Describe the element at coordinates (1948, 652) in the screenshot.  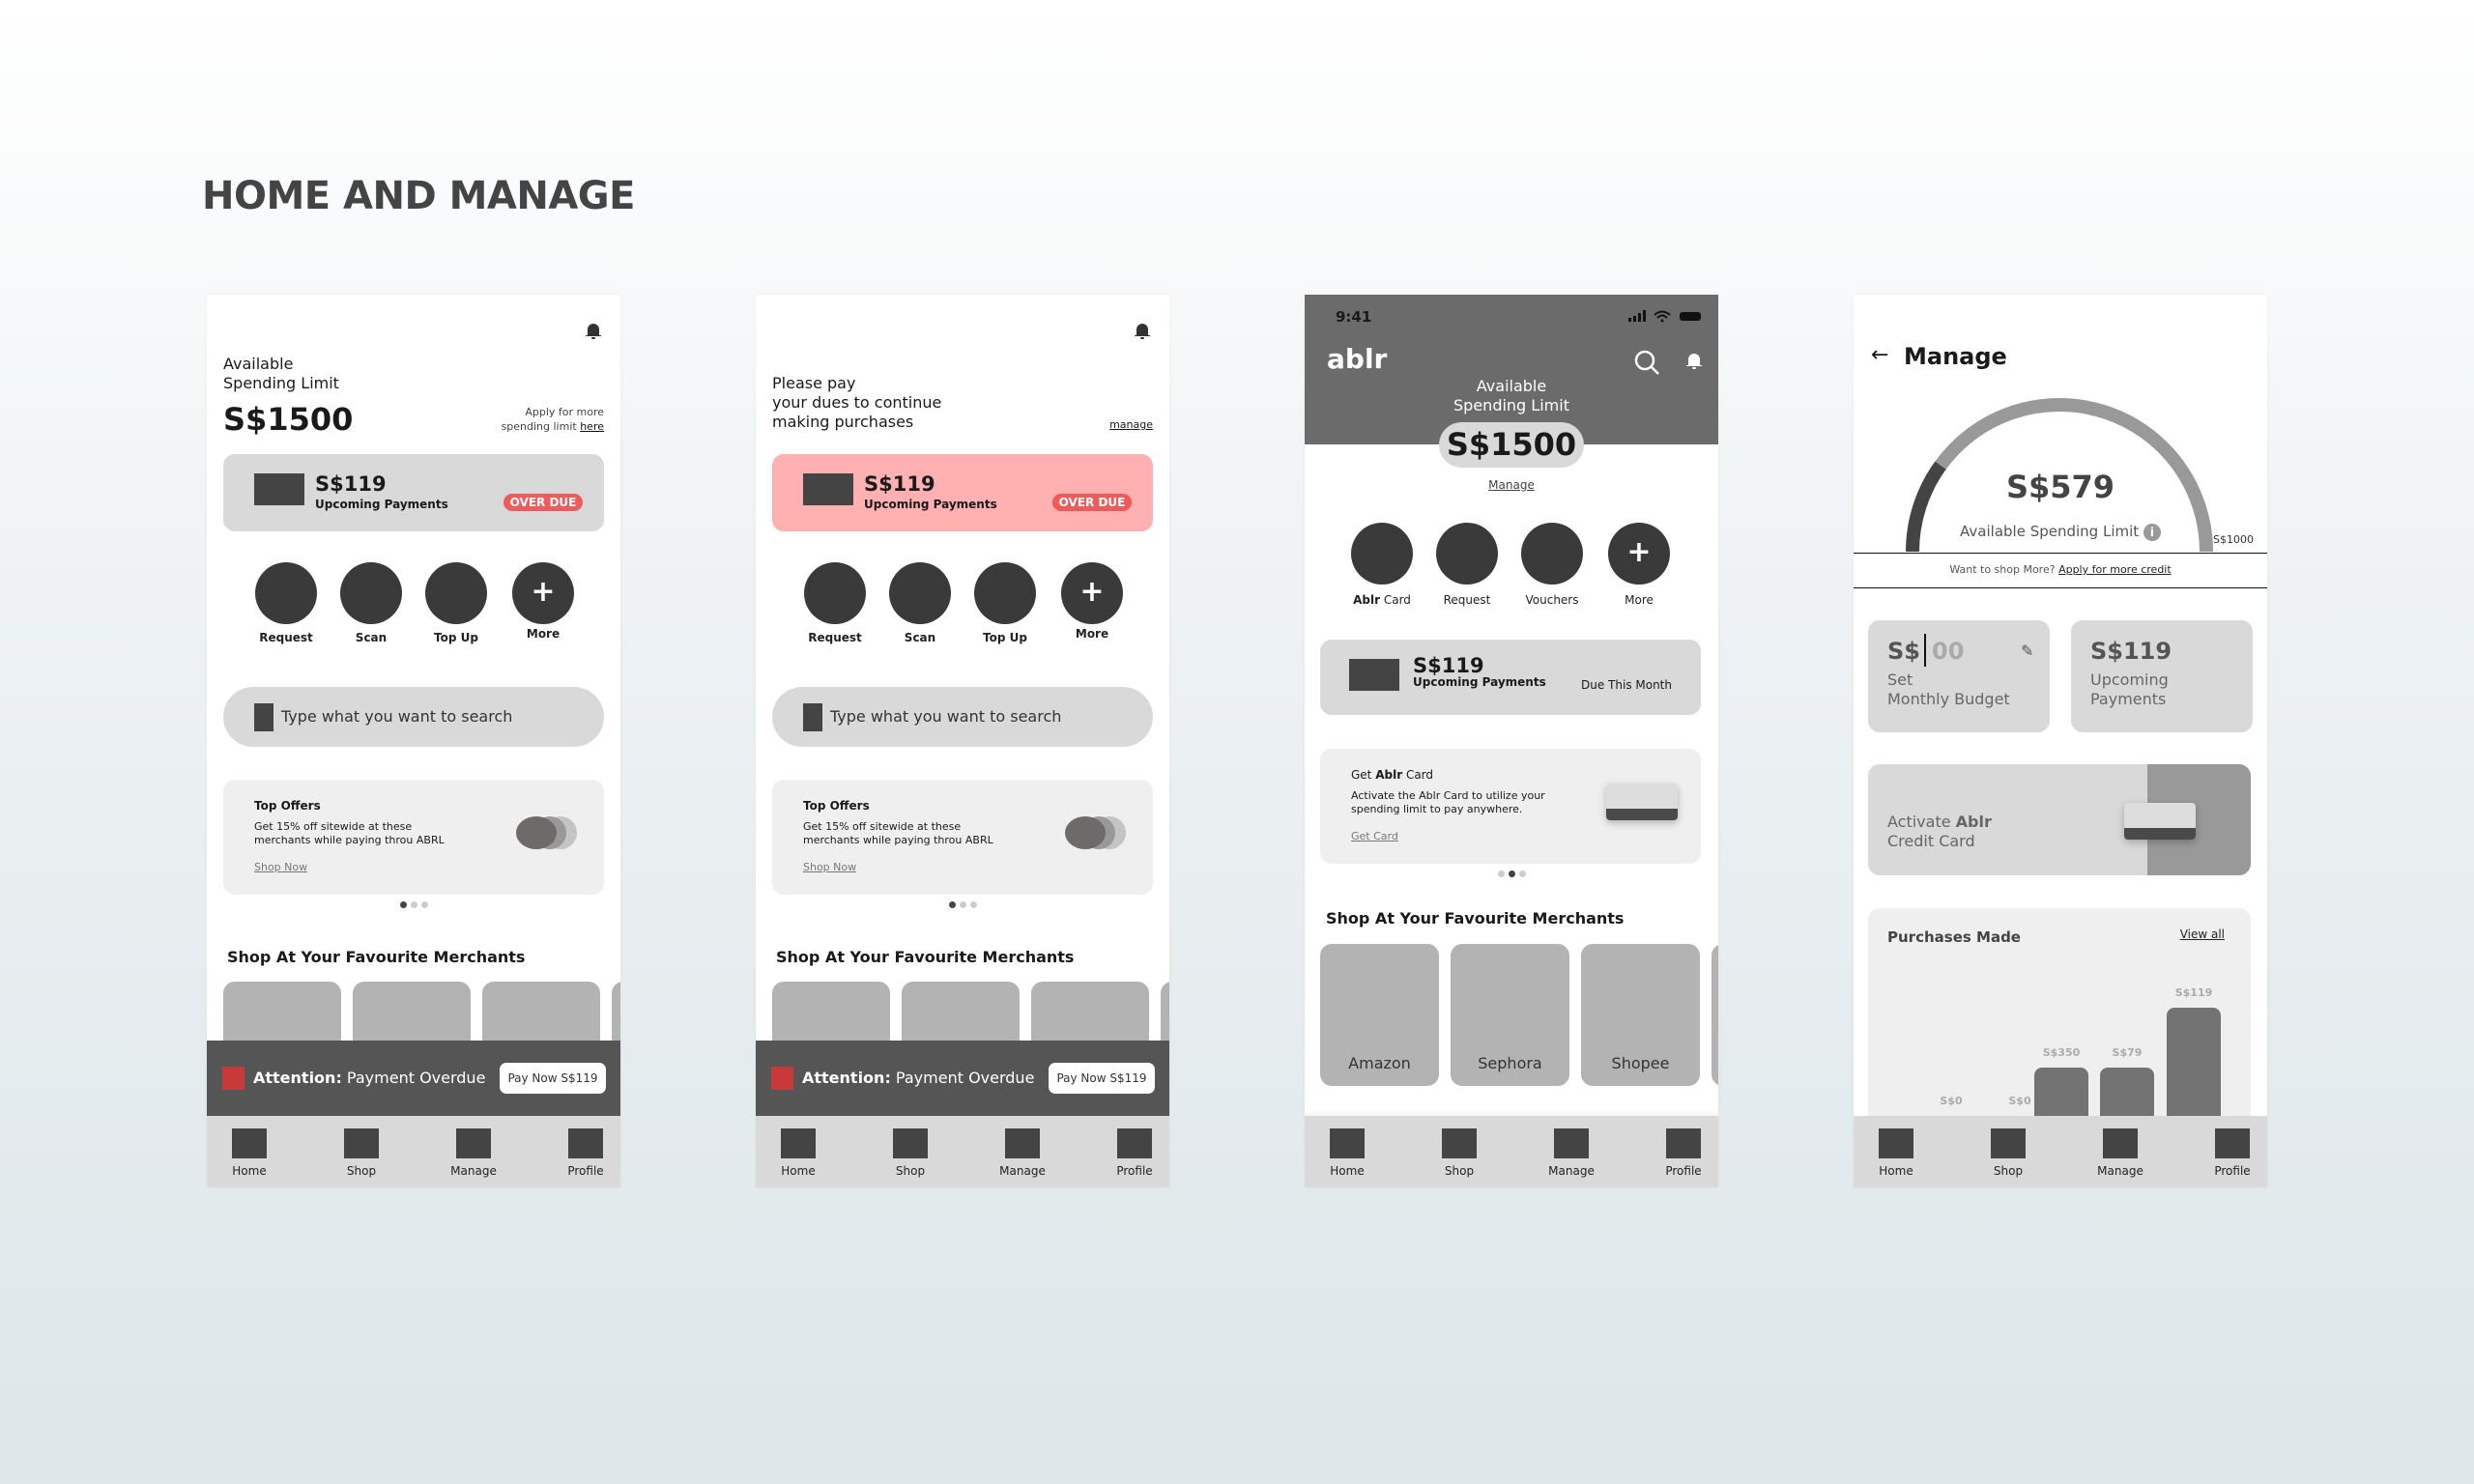
I see `budget-input: 00` at that location.